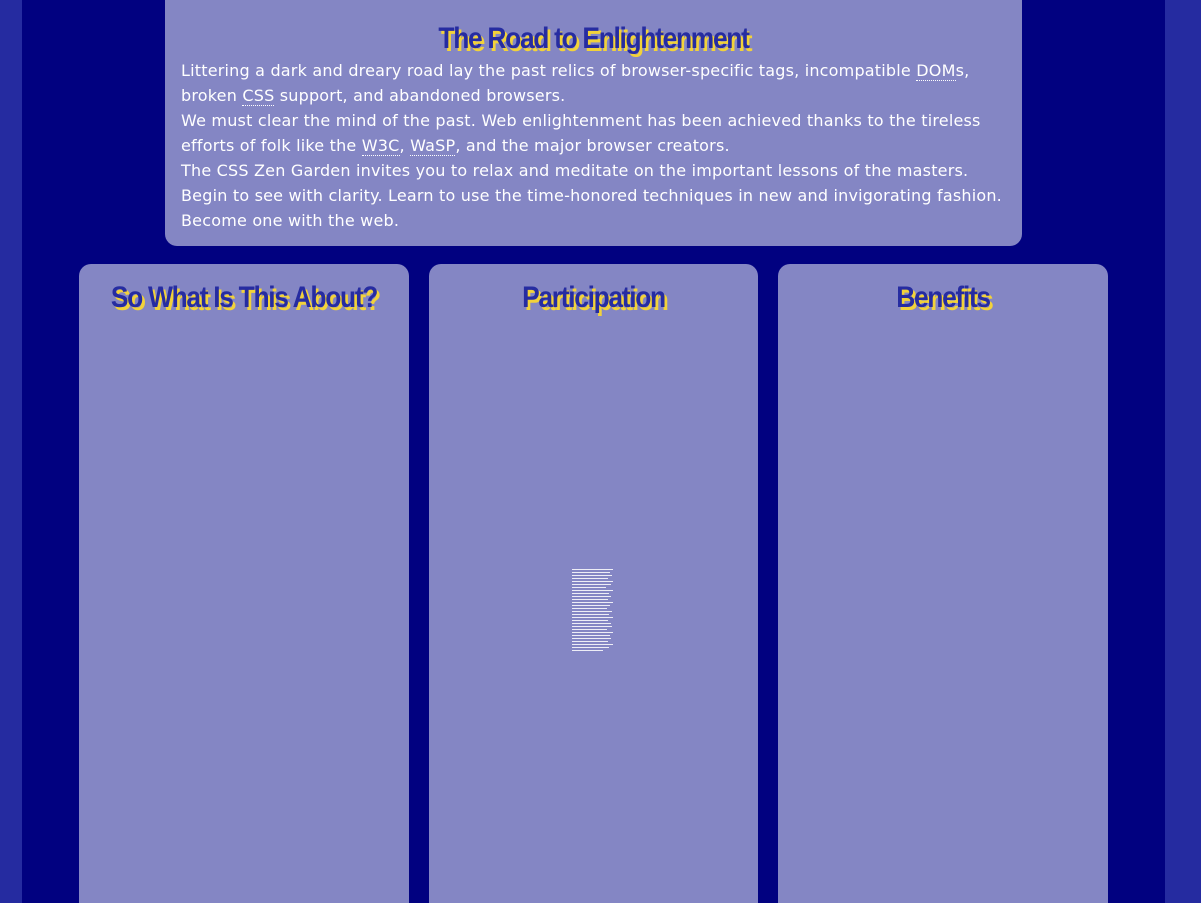  What do you see at coordinates (258, 96) in the screenshot?
I see `css-abbr: CSS` at bounding box center [258, 96].